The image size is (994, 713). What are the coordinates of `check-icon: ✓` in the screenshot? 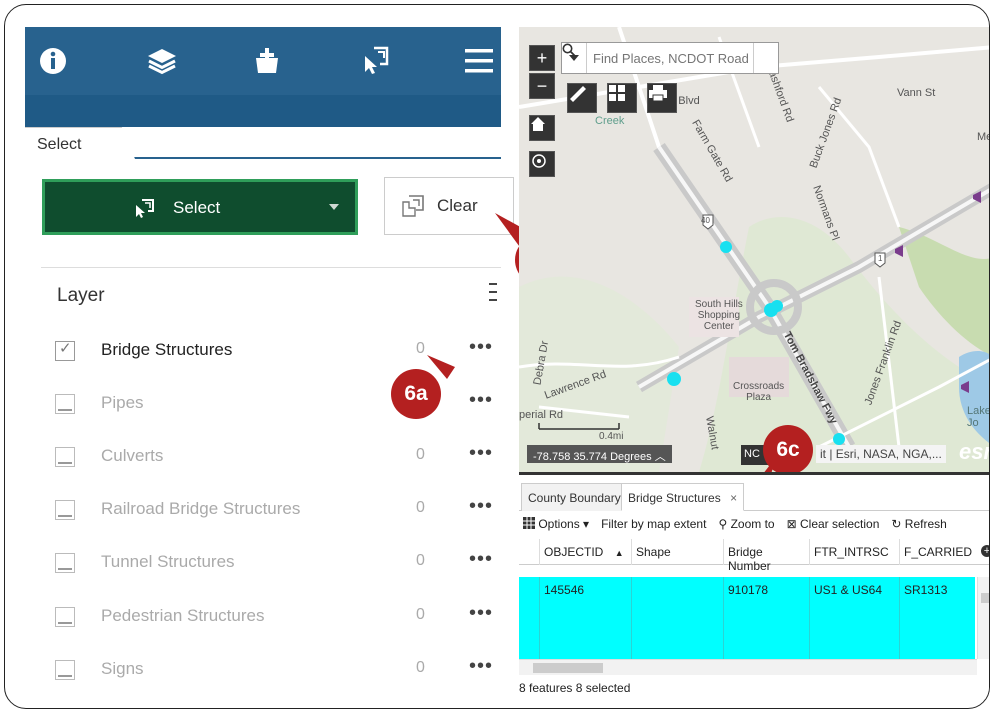 It's located at (65, 348).